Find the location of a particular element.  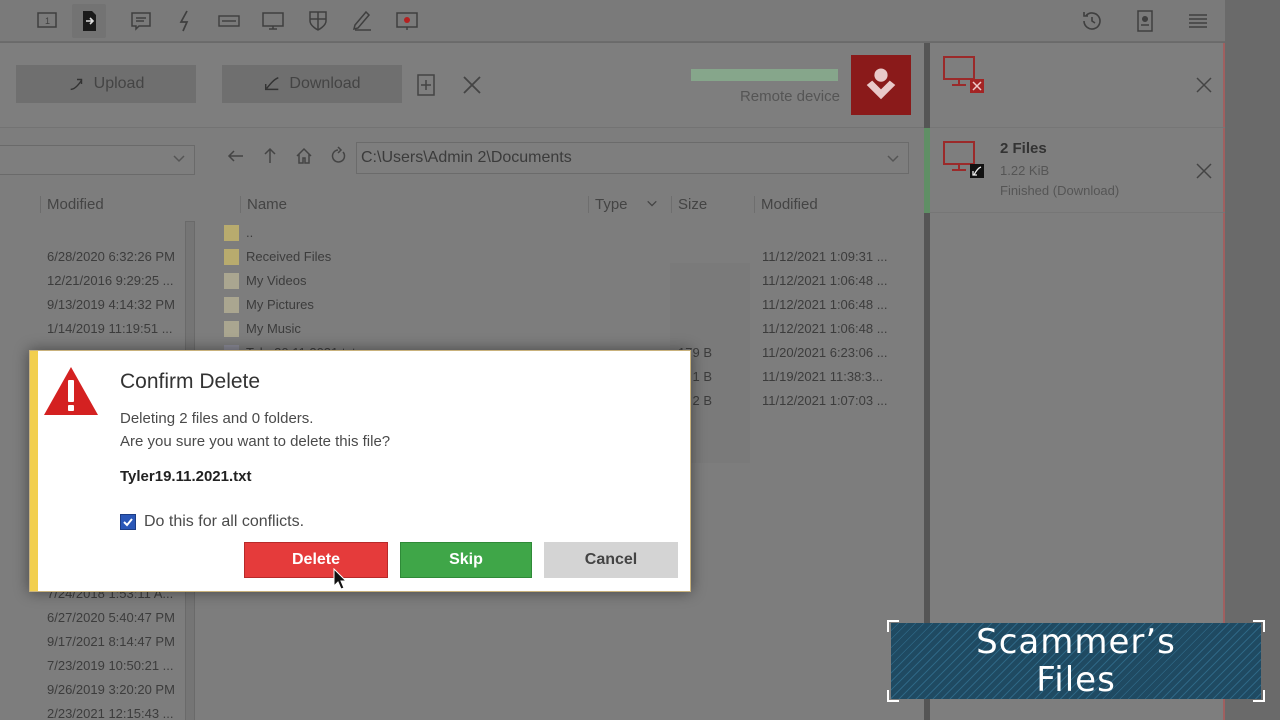

background-edge is located at coordinates (1253, 360).